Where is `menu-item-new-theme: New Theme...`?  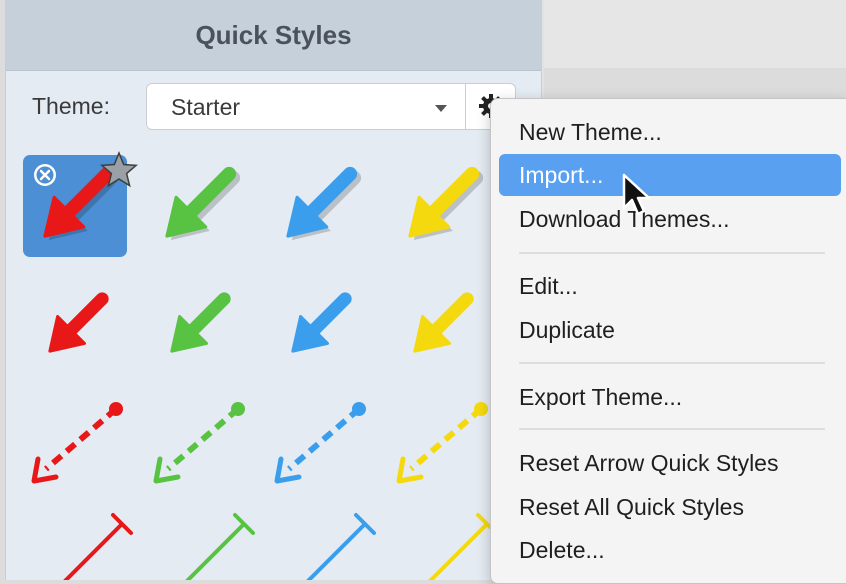
menu-item-new-theme: New Theme... is located at coordinates (670, 132).